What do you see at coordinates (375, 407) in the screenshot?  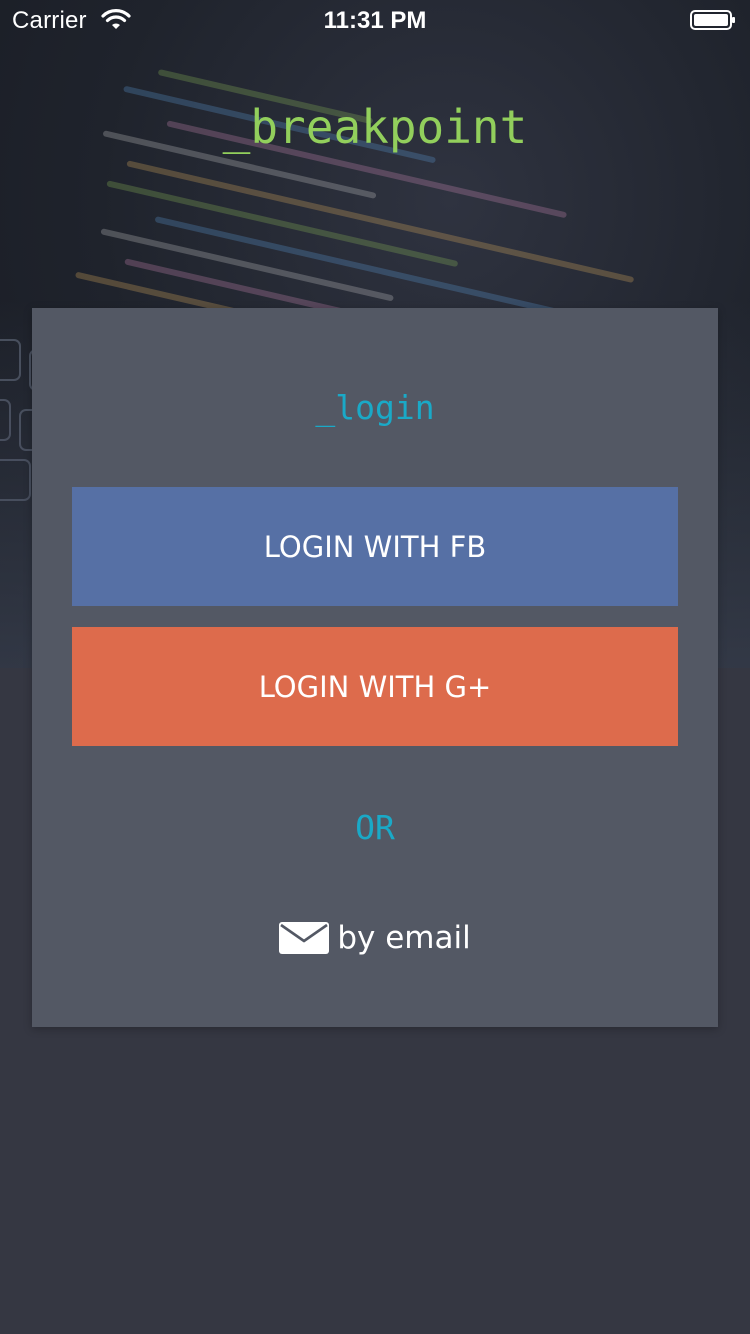 I see `login-title: _login` at bounding box center [375, 407].